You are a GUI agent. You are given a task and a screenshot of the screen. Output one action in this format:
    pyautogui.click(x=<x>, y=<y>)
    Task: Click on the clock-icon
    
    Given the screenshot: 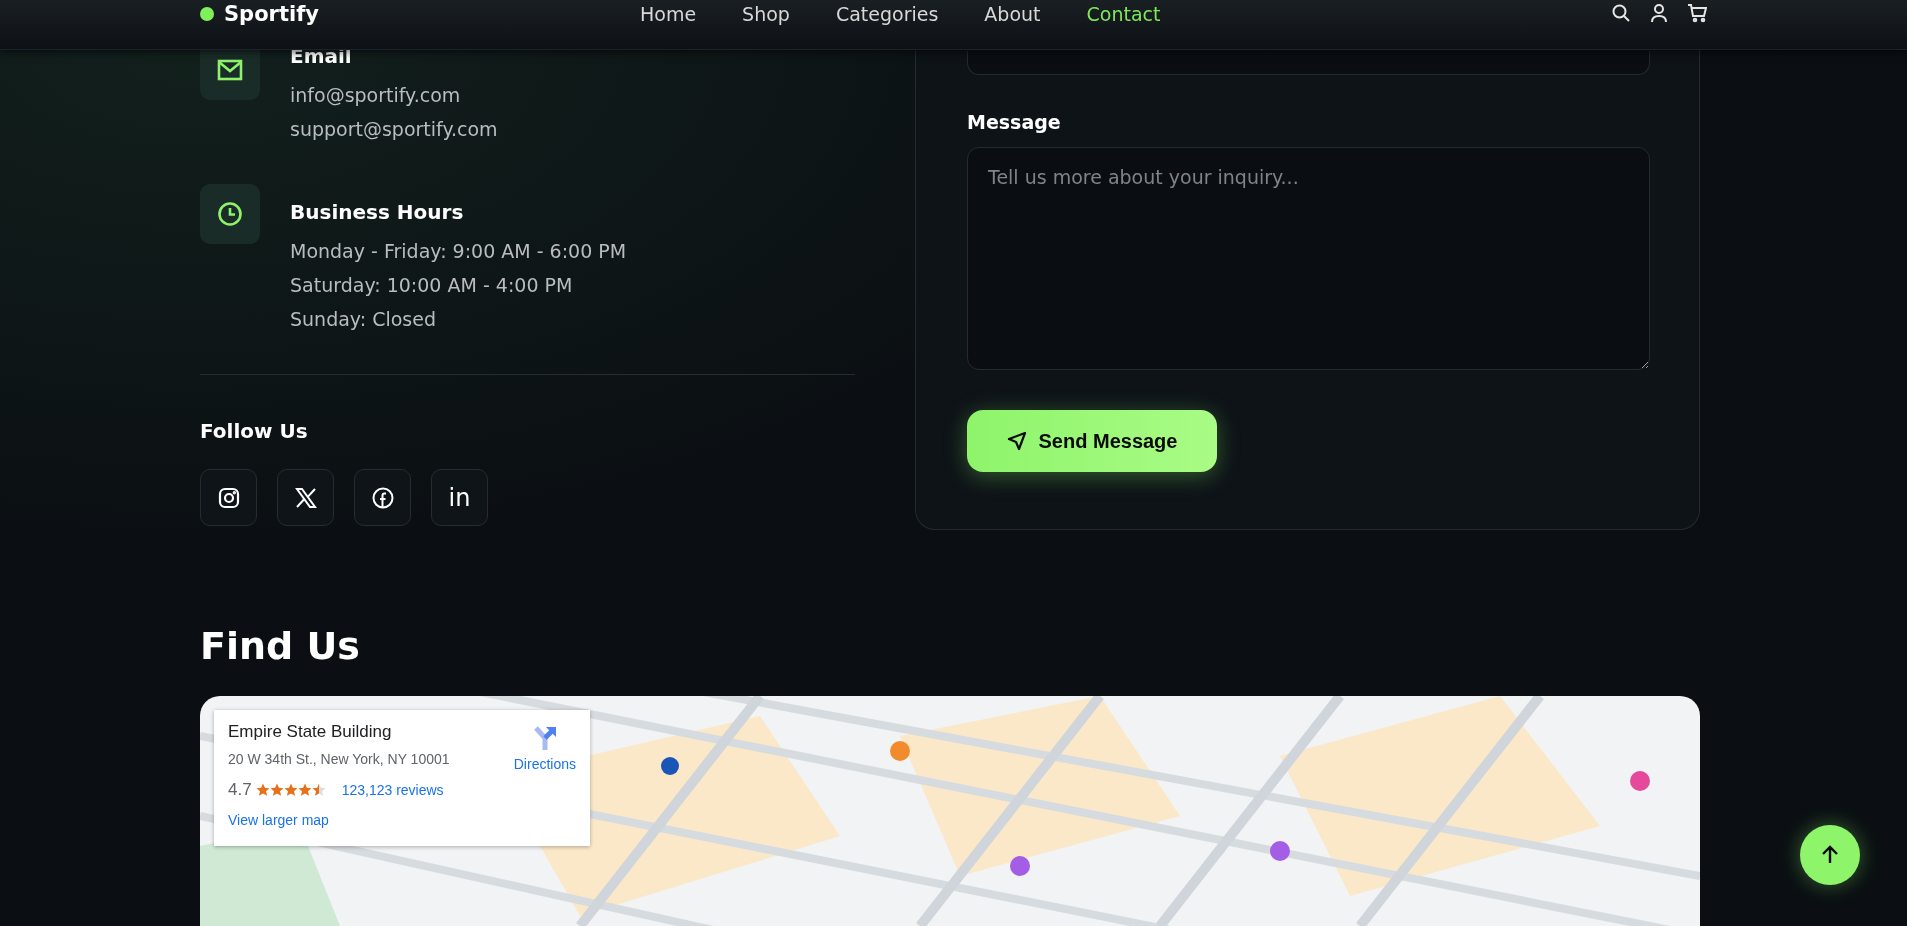 What is the action you would take?
    pyautogui.click(x=230, y=214)
    